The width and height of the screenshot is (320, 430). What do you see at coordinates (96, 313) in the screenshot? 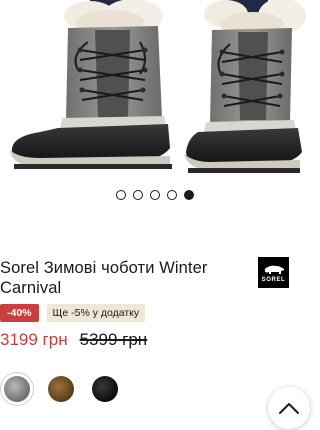
I see `app-promo-badge: Ще -5% у додатку` at bounding box center [96, 313].